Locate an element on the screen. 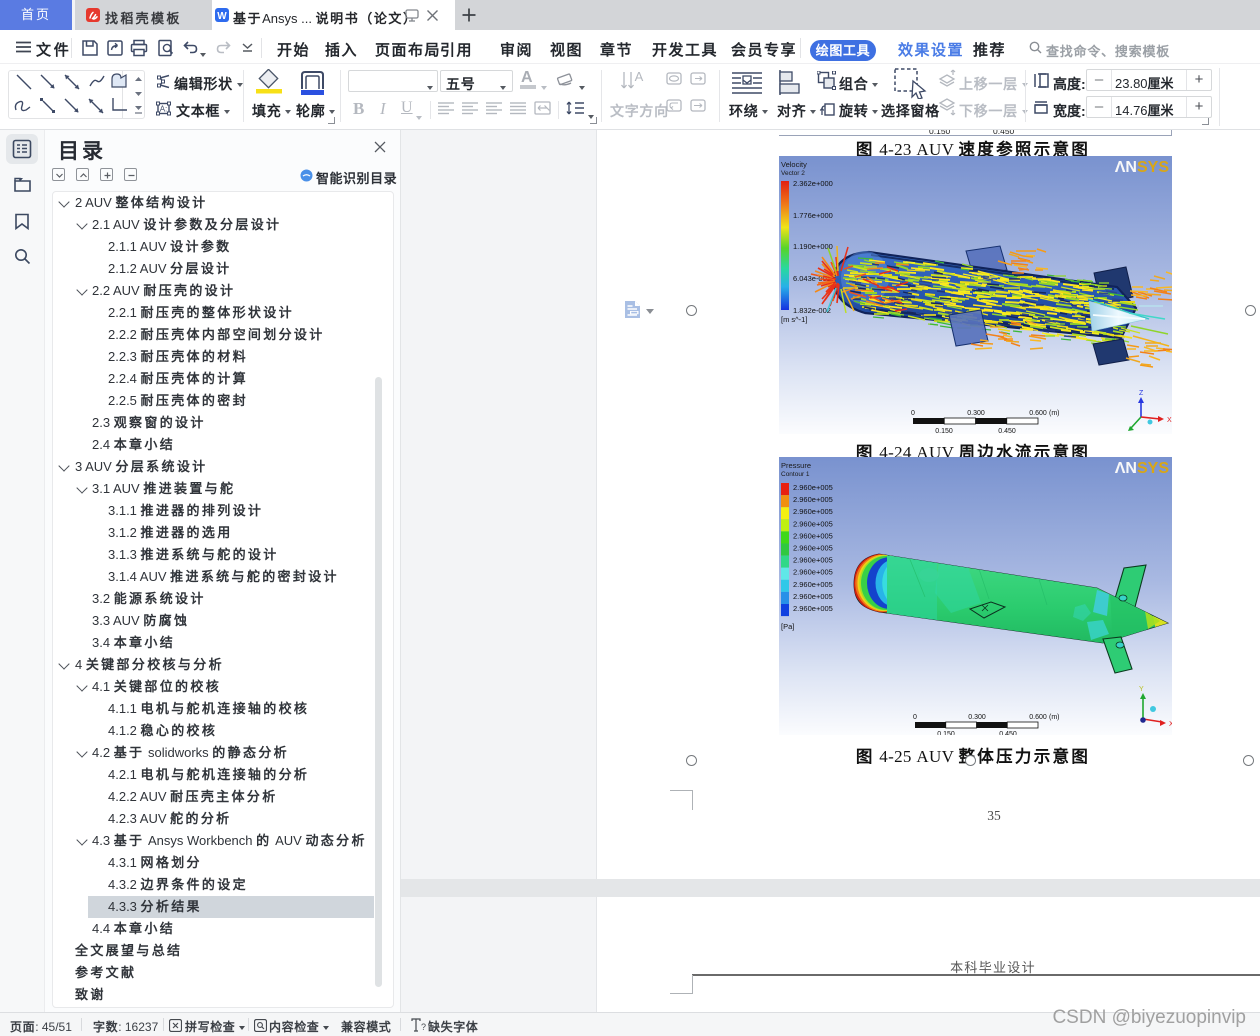 This screenshot has height=1036, width=1260. svg-text: A is located at coordinates (639, 76).